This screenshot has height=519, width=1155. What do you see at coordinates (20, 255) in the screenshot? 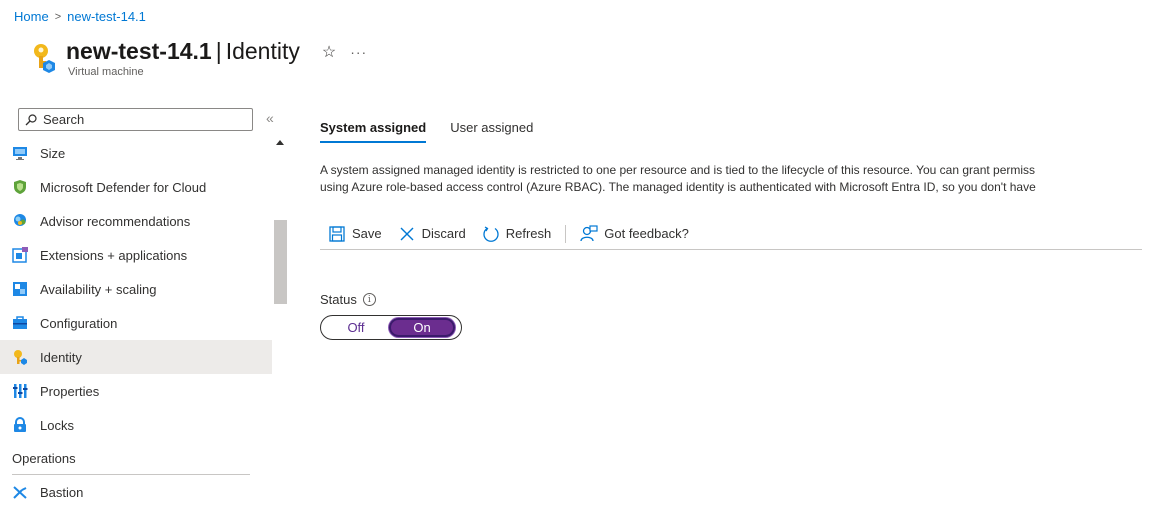
I see `extensions-icon` at bounding box center [20, 255].